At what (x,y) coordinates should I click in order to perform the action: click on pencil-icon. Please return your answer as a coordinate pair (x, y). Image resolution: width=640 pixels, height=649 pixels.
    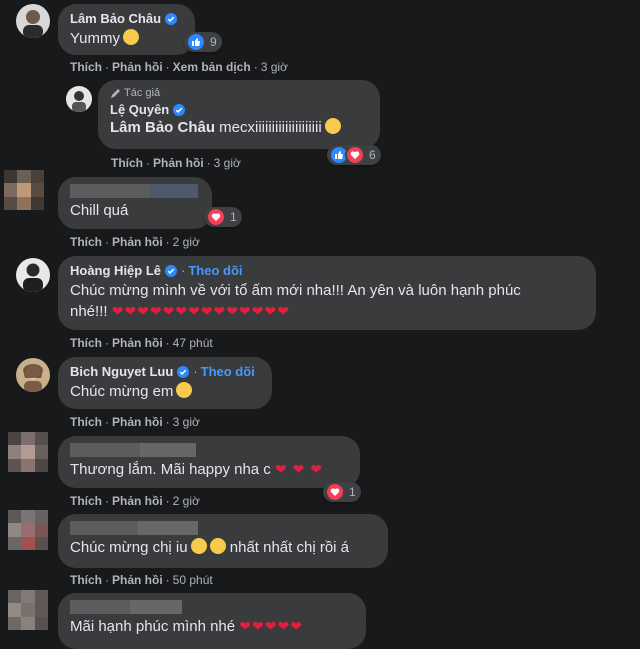
    Looking at the image, I should click on (115, 93).